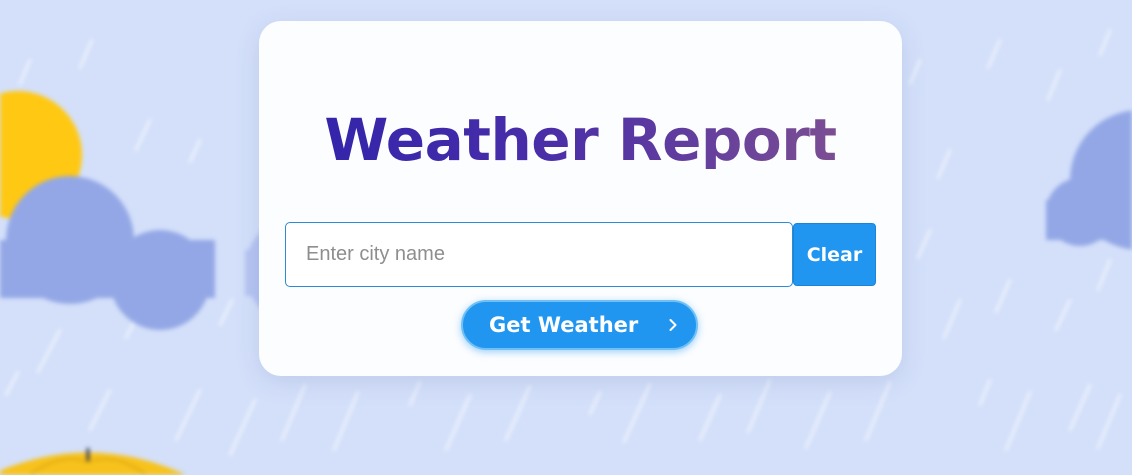 The image size is (1132, 475). I want to click on get-weather-label: Get Weather, so click(564, 325).